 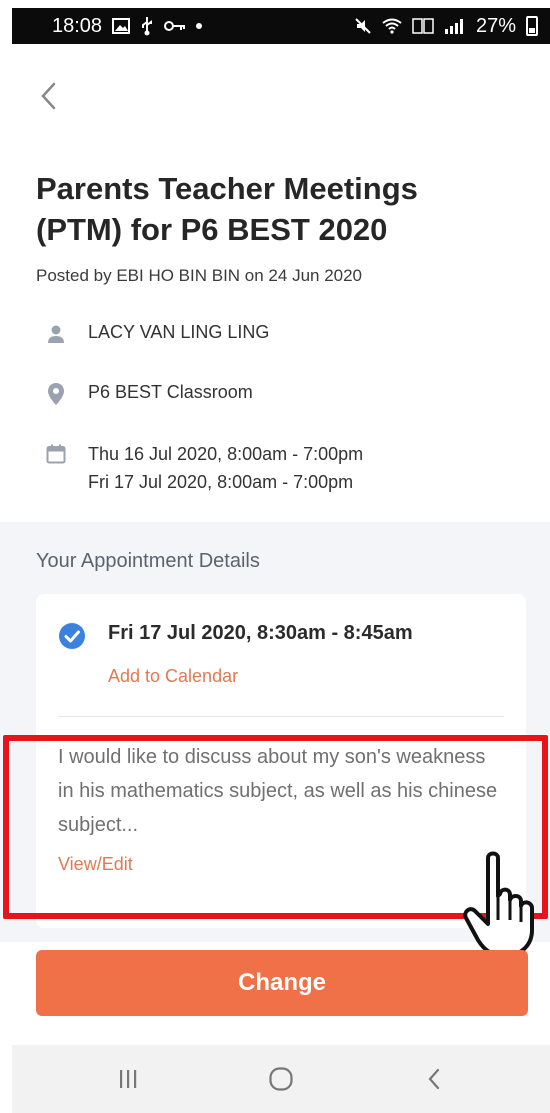 I want to click on mute-icon, so click(x=363, y=26).